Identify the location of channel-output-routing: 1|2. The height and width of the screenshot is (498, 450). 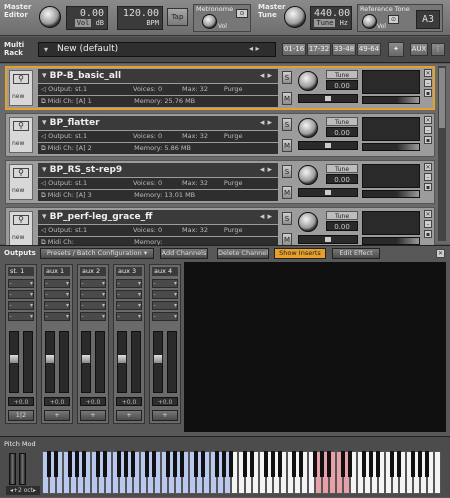
(21, 415).